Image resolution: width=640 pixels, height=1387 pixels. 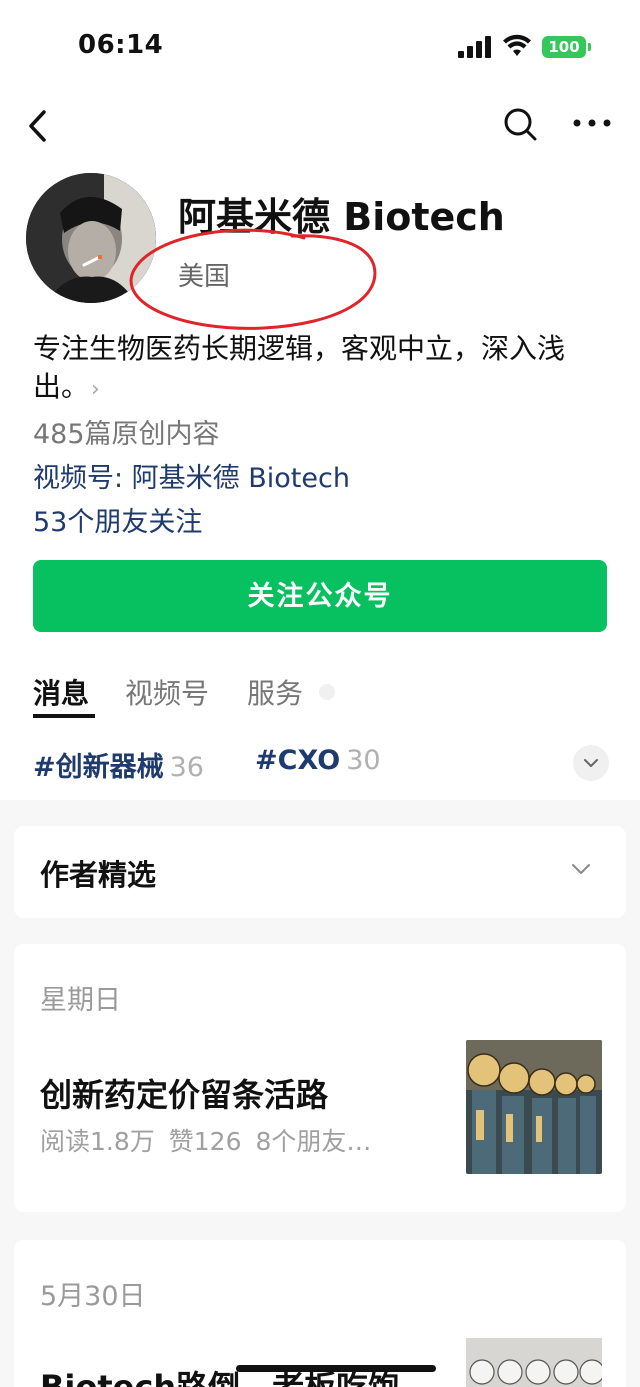 What do you see at coordinates (327, 692) in the screenshot?
I see `badge-dot` at bounding box center [327, 692].